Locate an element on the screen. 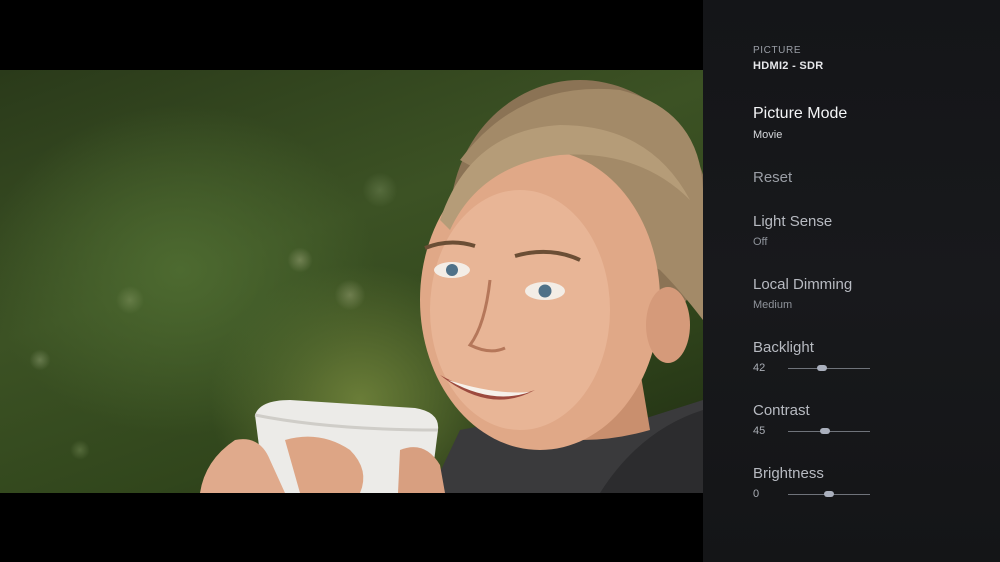  contrast-slider is located at coordinates (829, 431).